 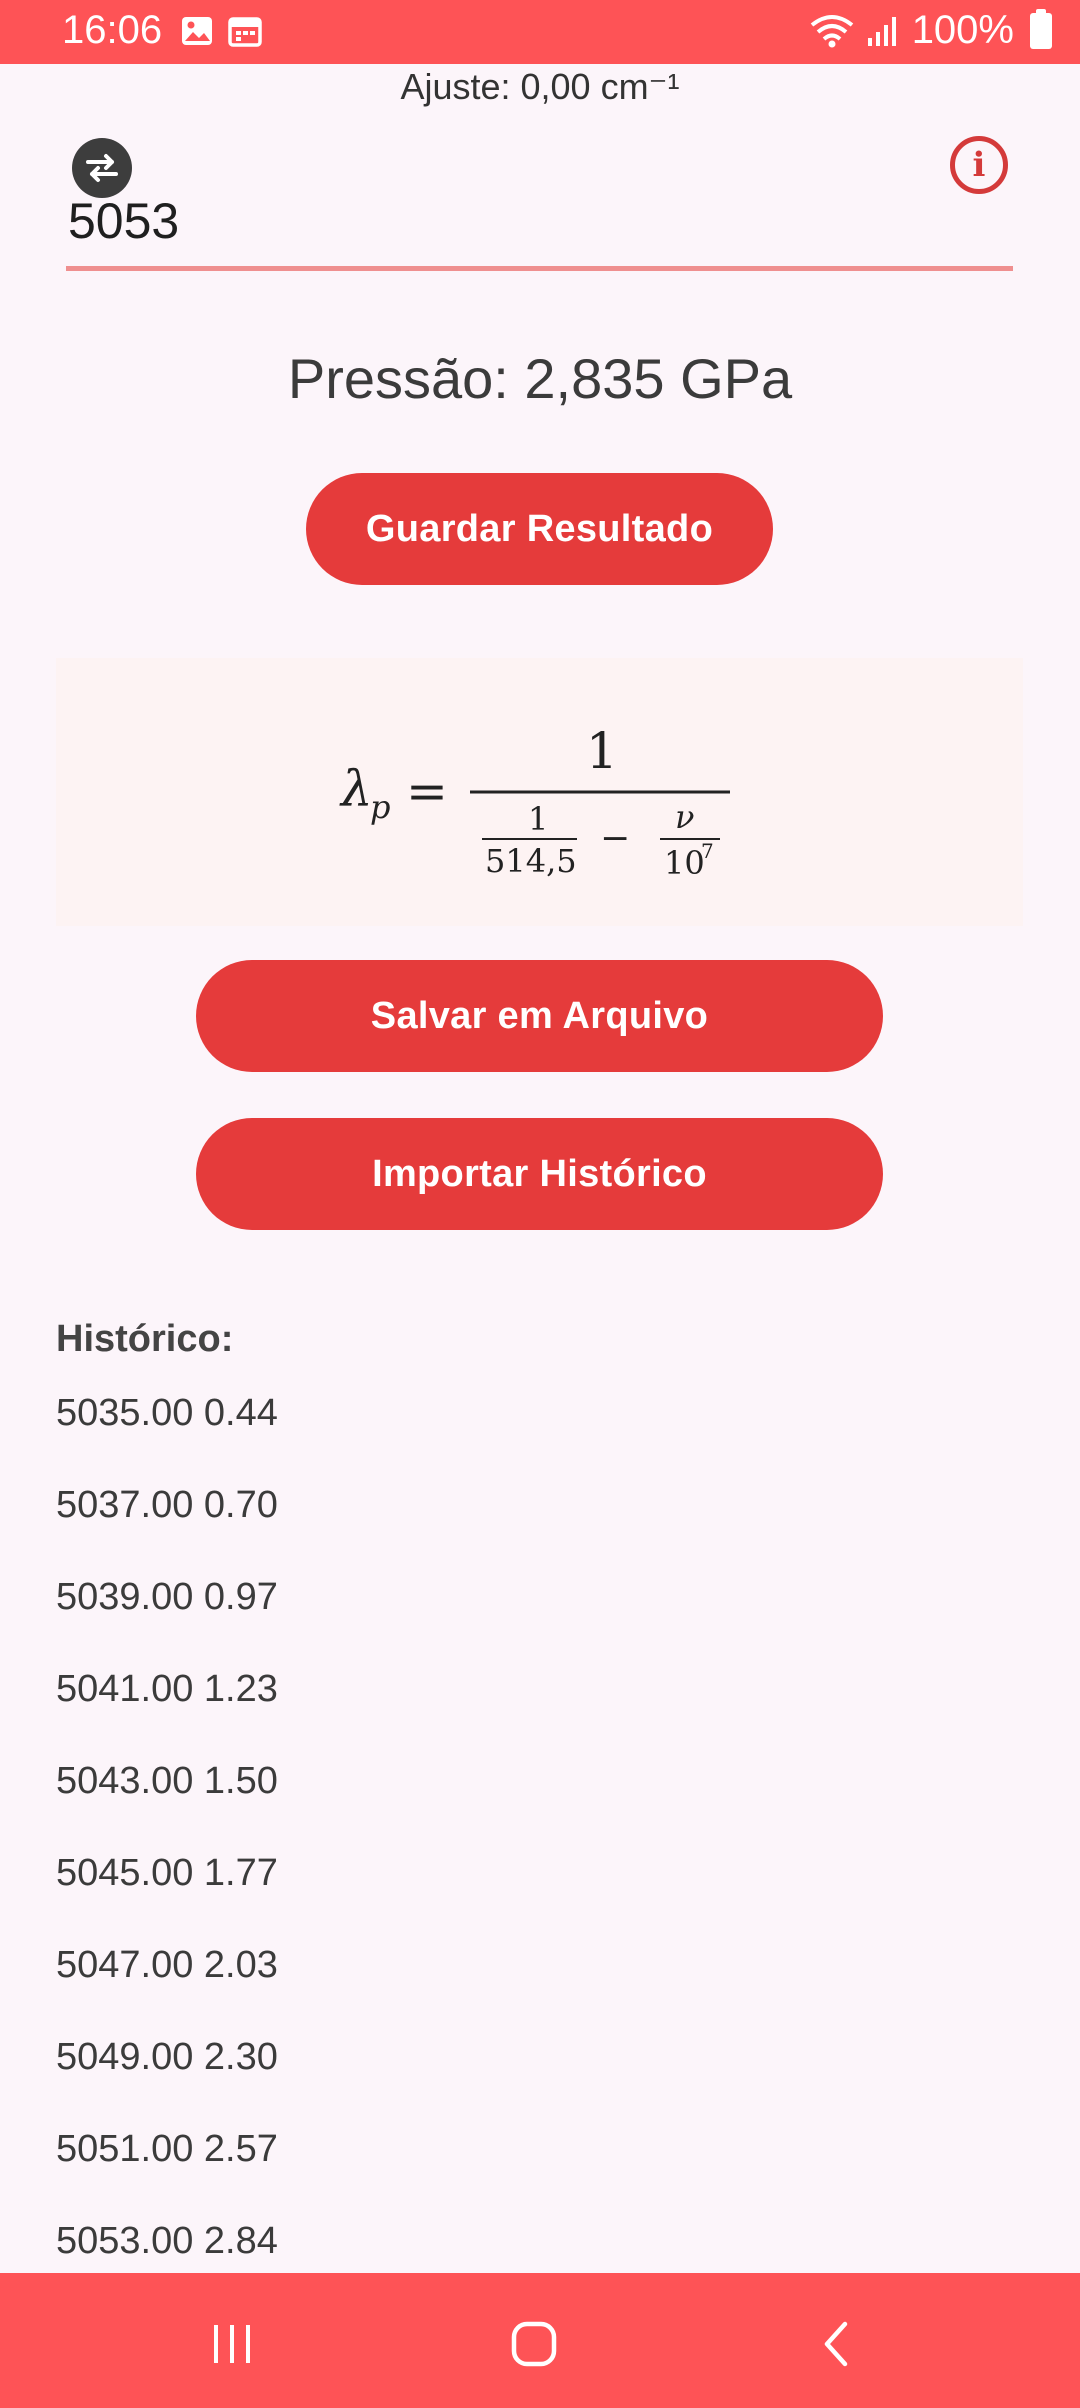 I want to click on formula-inner1-num: 1, so click(x=538, y=819).